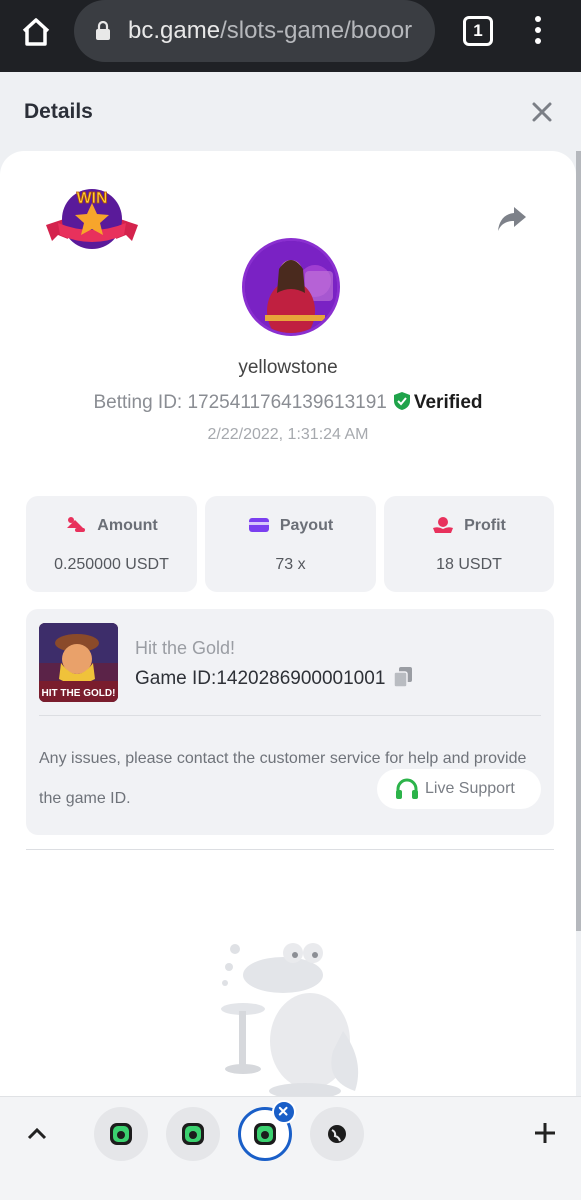 Image resolution: width=581 pixels, height=1200 pixels. I want to click on close-icon, so click(542, 112).